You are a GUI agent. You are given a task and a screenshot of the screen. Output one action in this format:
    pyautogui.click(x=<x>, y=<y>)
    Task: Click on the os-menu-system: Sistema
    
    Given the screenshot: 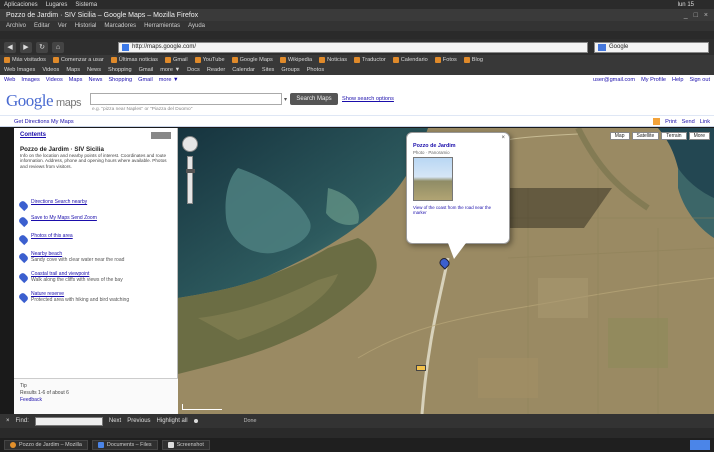 What is the action you would take?
    pyautogui.click(x=86, y=5)
    